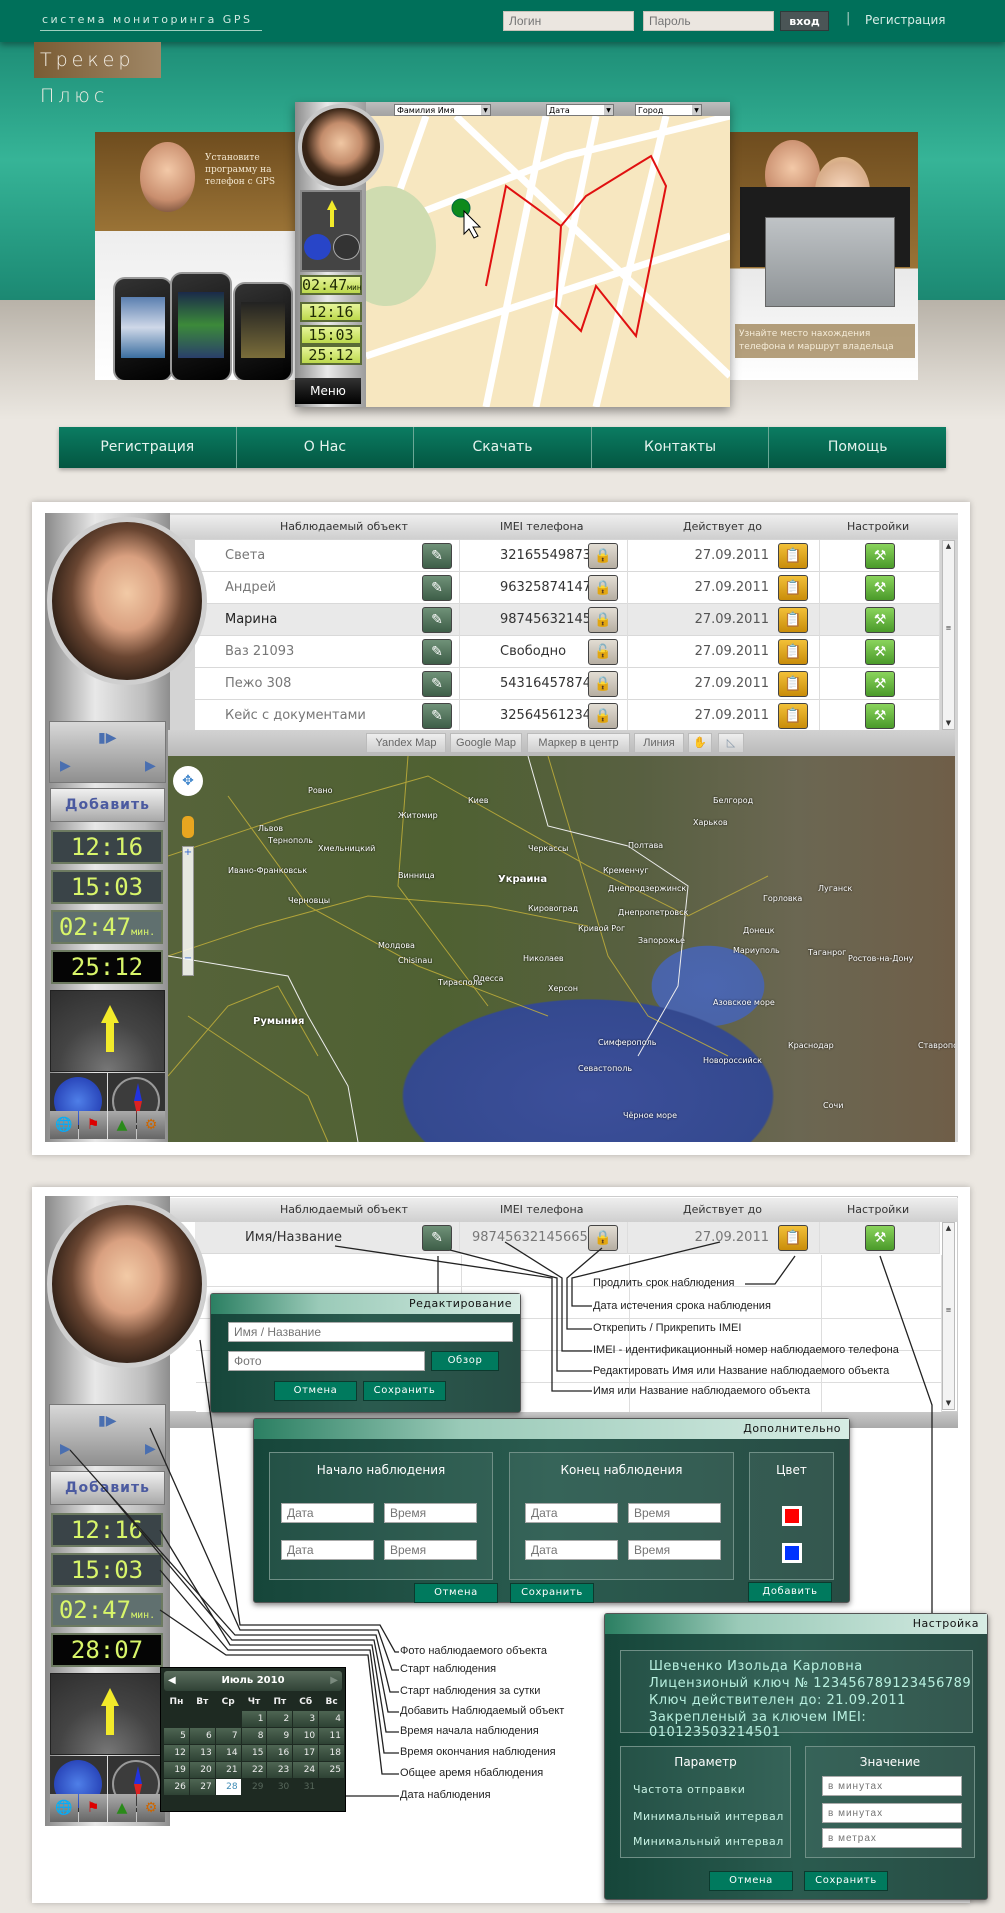 The width and height of the screenshot is (1005, 1913). Describe the element at coordinates (254, 1787) in the screenshot. I see `calendar-day: 29` at that location.